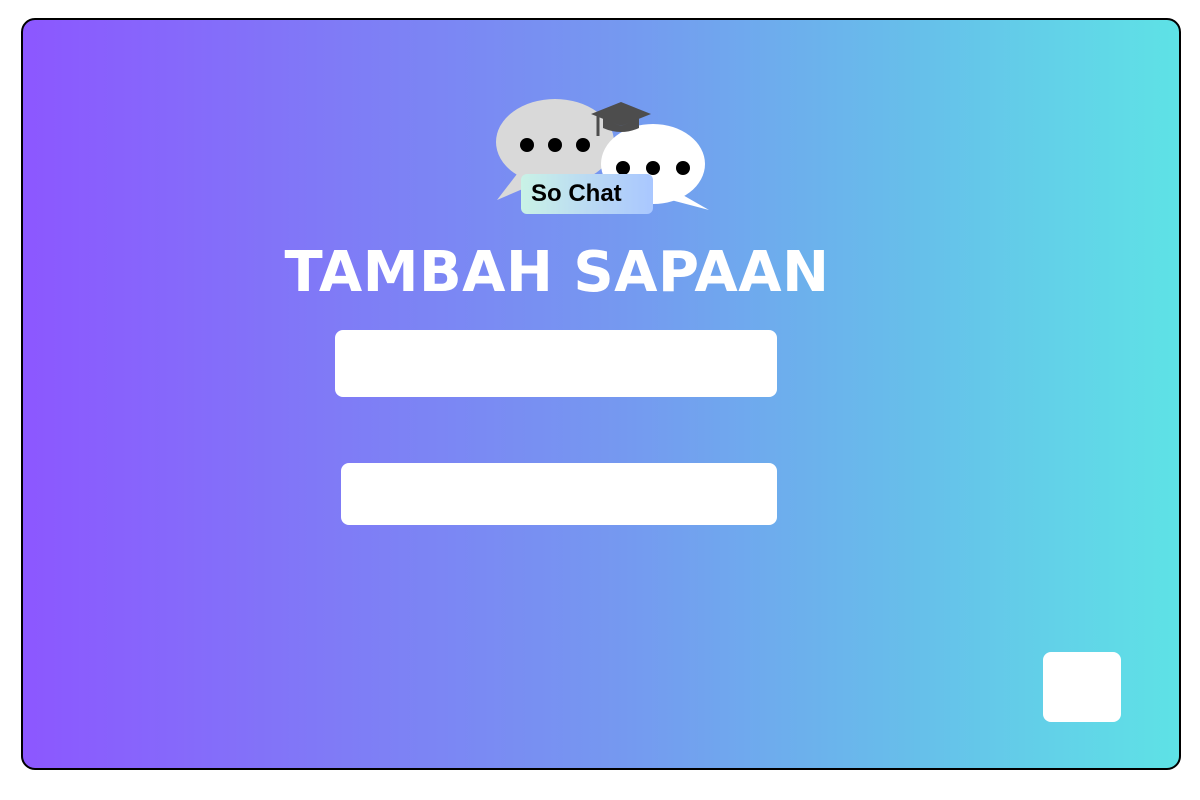 The width and height of the screenshot is (1200, 800). What do you see at coordinates (1082, 687) in the screenshot?
I see `submit-button` at bounding box center [1082, 687].